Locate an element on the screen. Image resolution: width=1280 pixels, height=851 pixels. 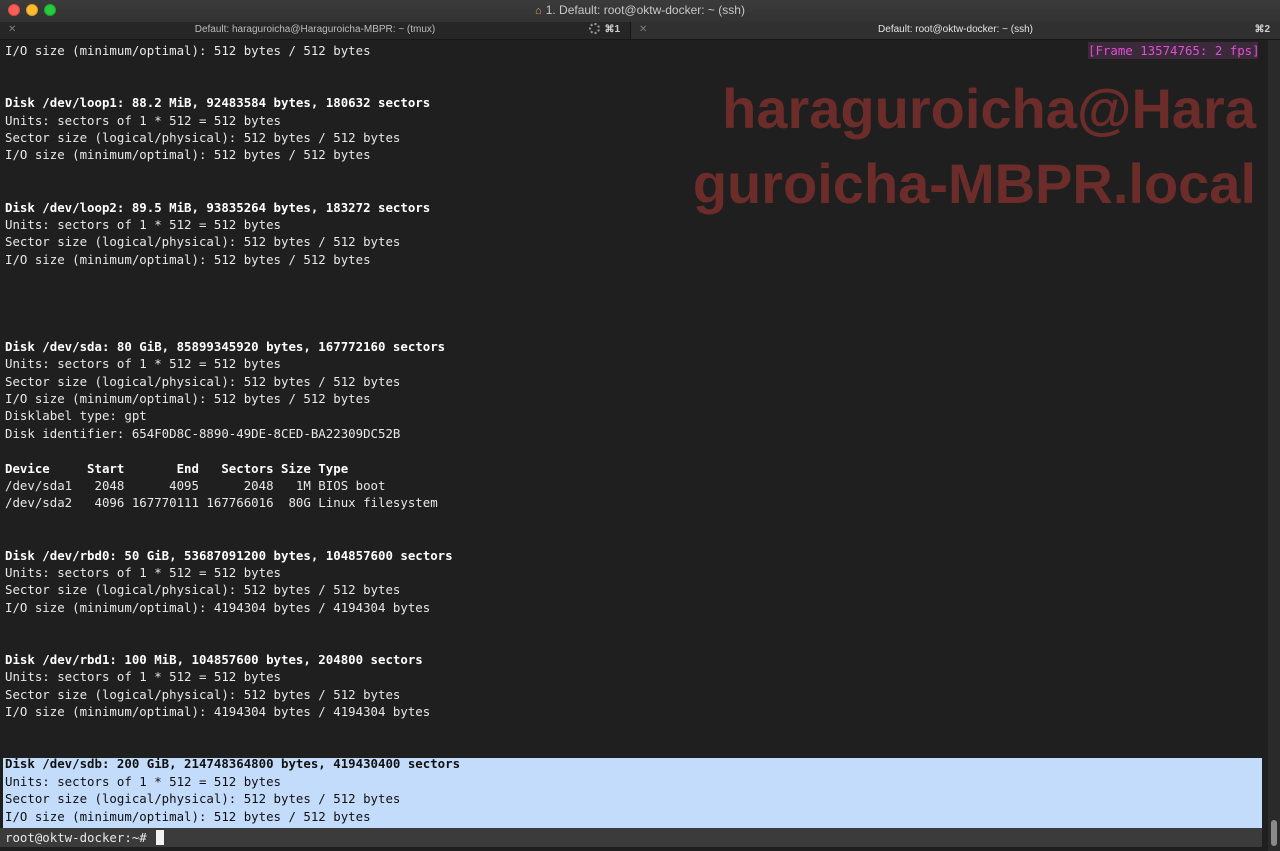
window-title-text: 1. Default: root@oktw-docker: ~ (ssh) is located at coordinates (645, 10).